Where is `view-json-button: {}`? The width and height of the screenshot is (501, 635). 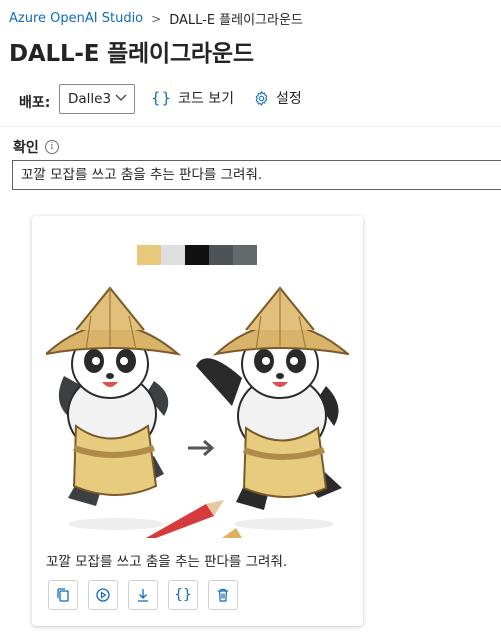 view-json-button: {} is located at coordinates (183, 595).